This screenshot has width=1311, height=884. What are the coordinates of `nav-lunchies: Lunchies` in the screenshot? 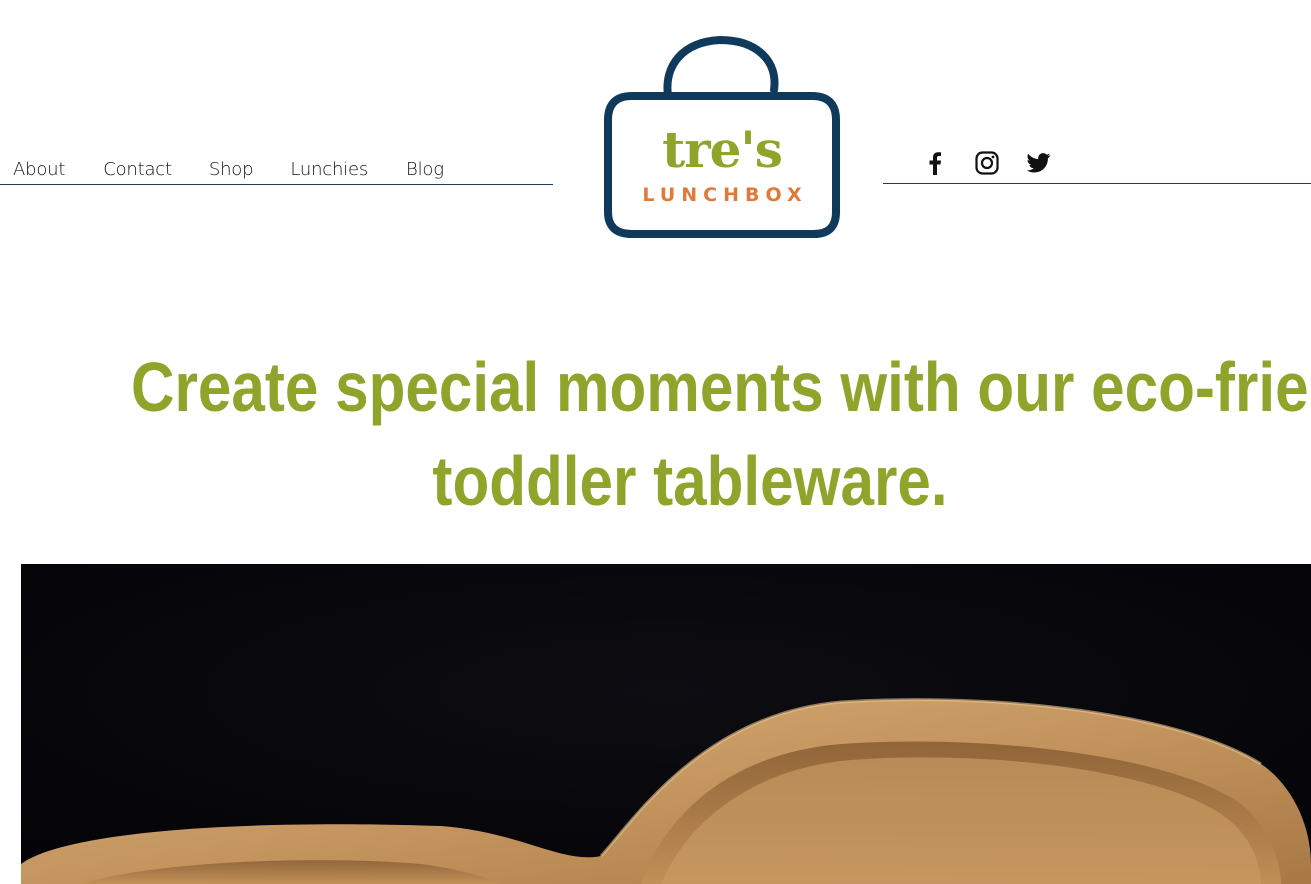 It's located at (329, 170).